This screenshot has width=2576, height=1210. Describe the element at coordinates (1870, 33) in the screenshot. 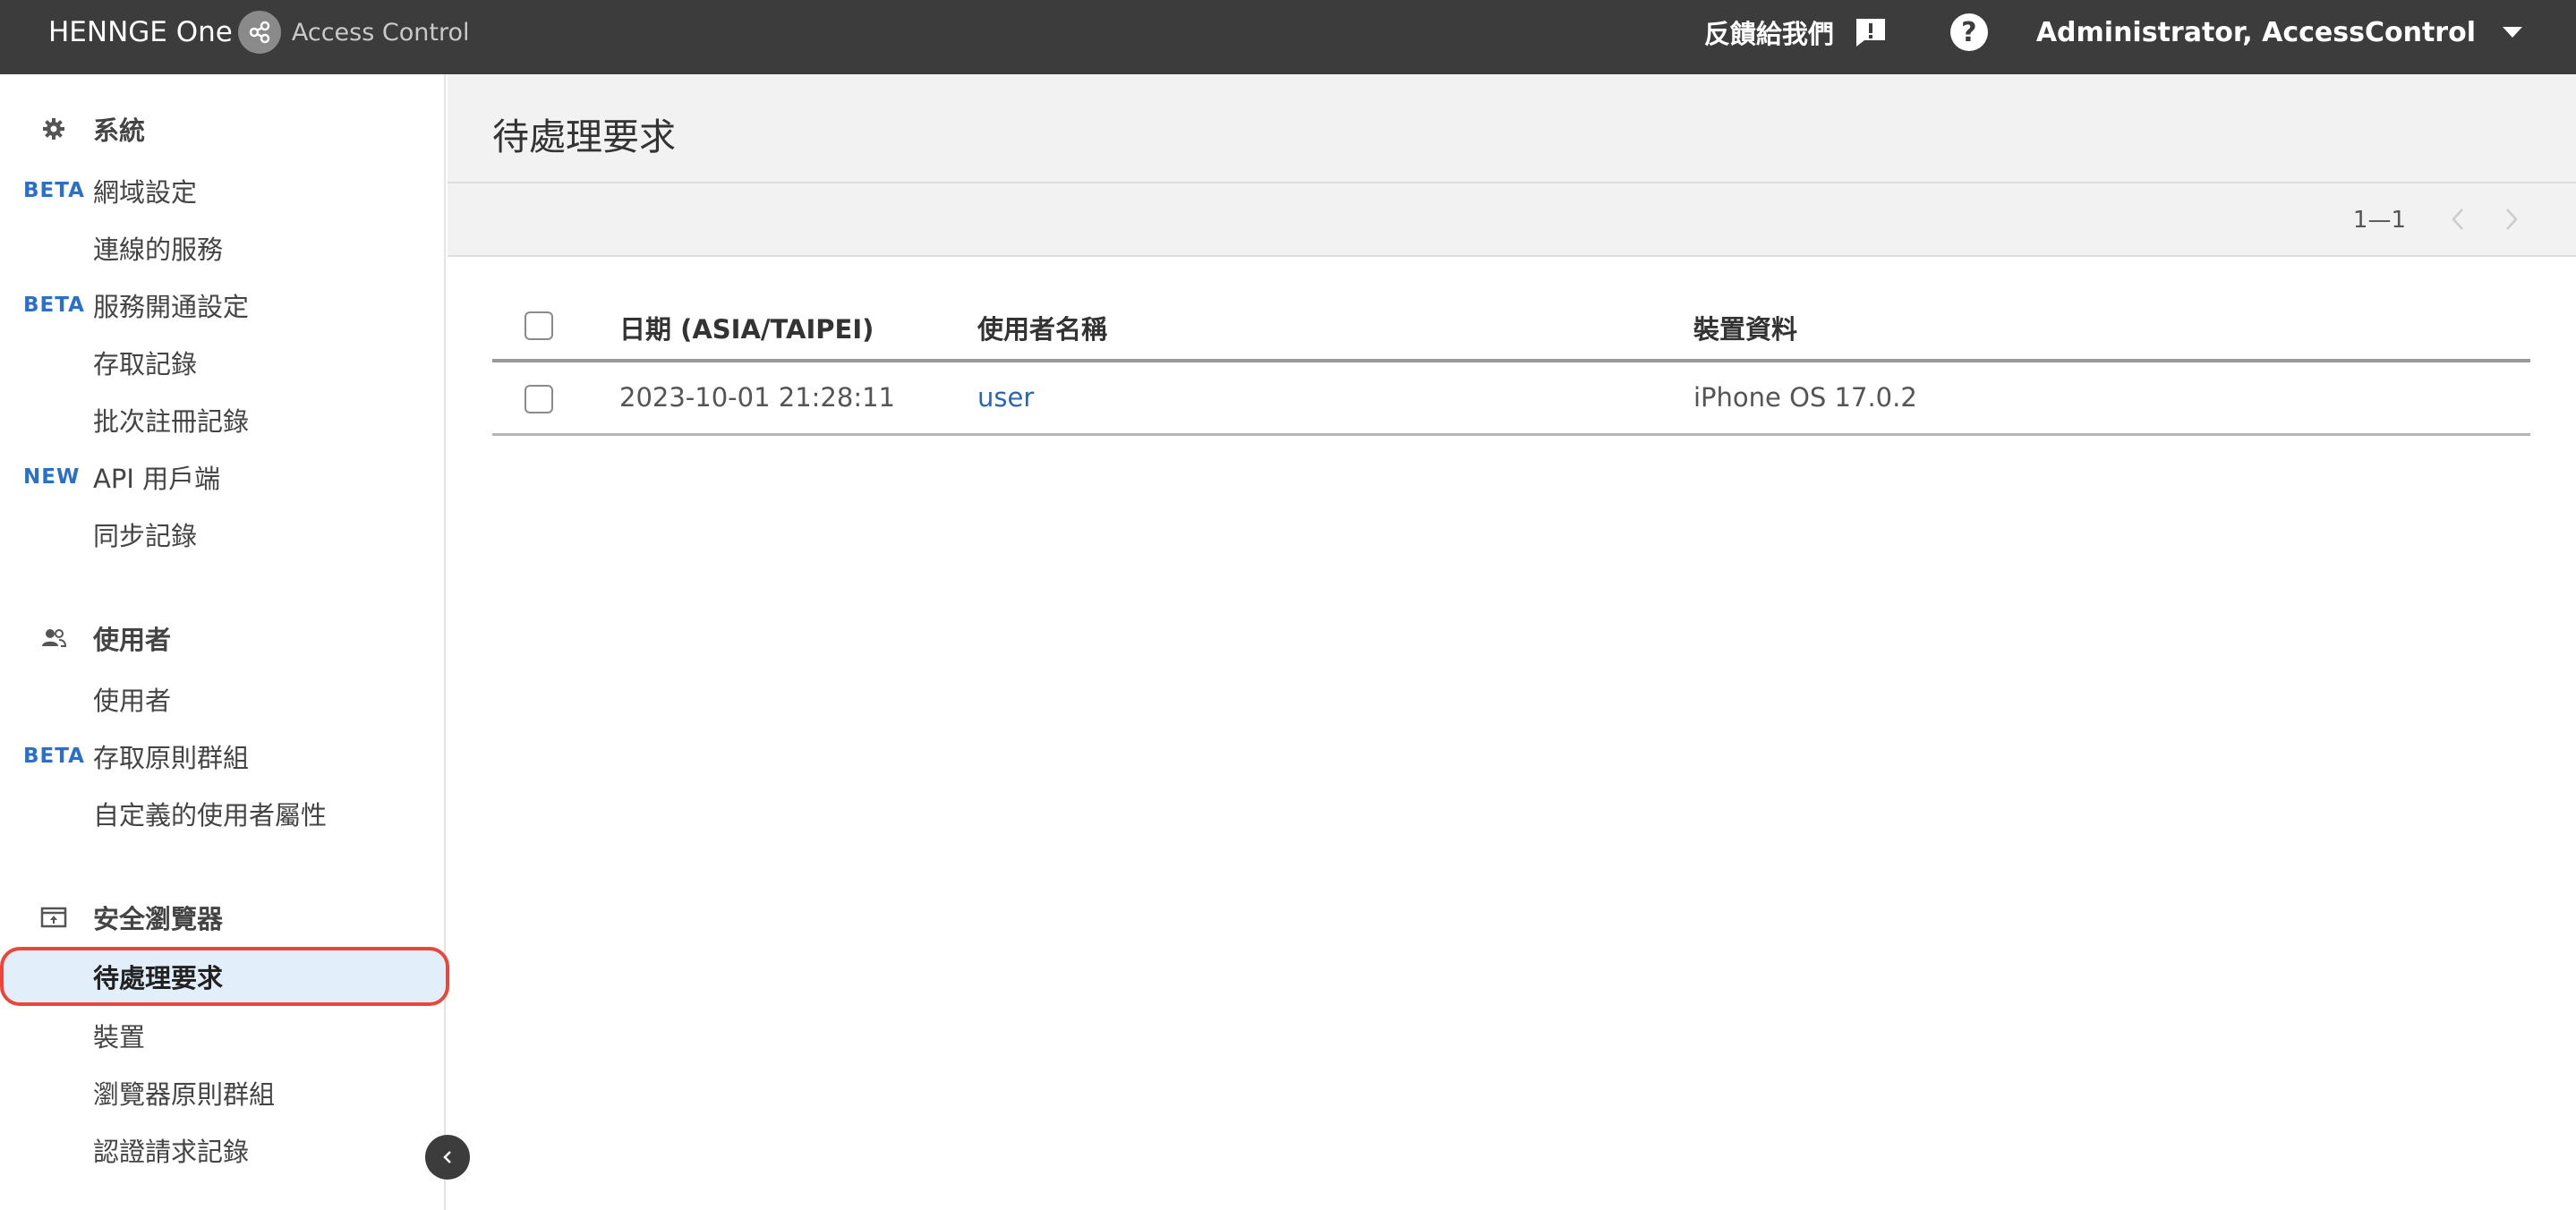

I see `feedback-icon` at that location.